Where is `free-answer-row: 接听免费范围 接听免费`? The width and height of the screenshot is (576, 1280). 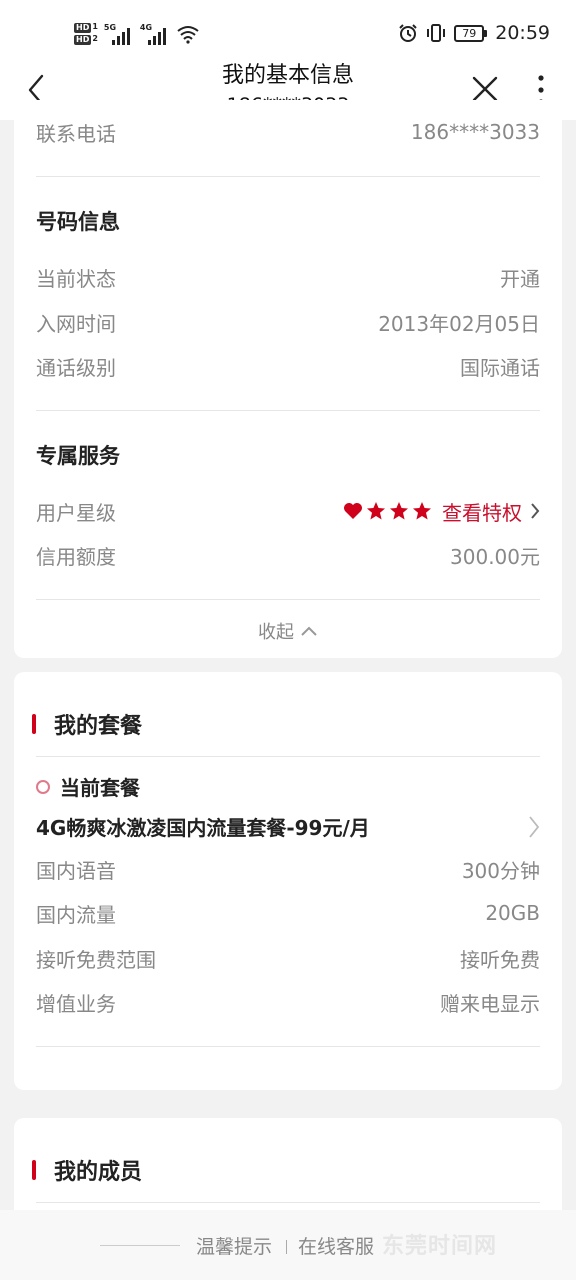
free-answer-row: 接听免费范围 接听免费 is located at coordinates (288, 958).